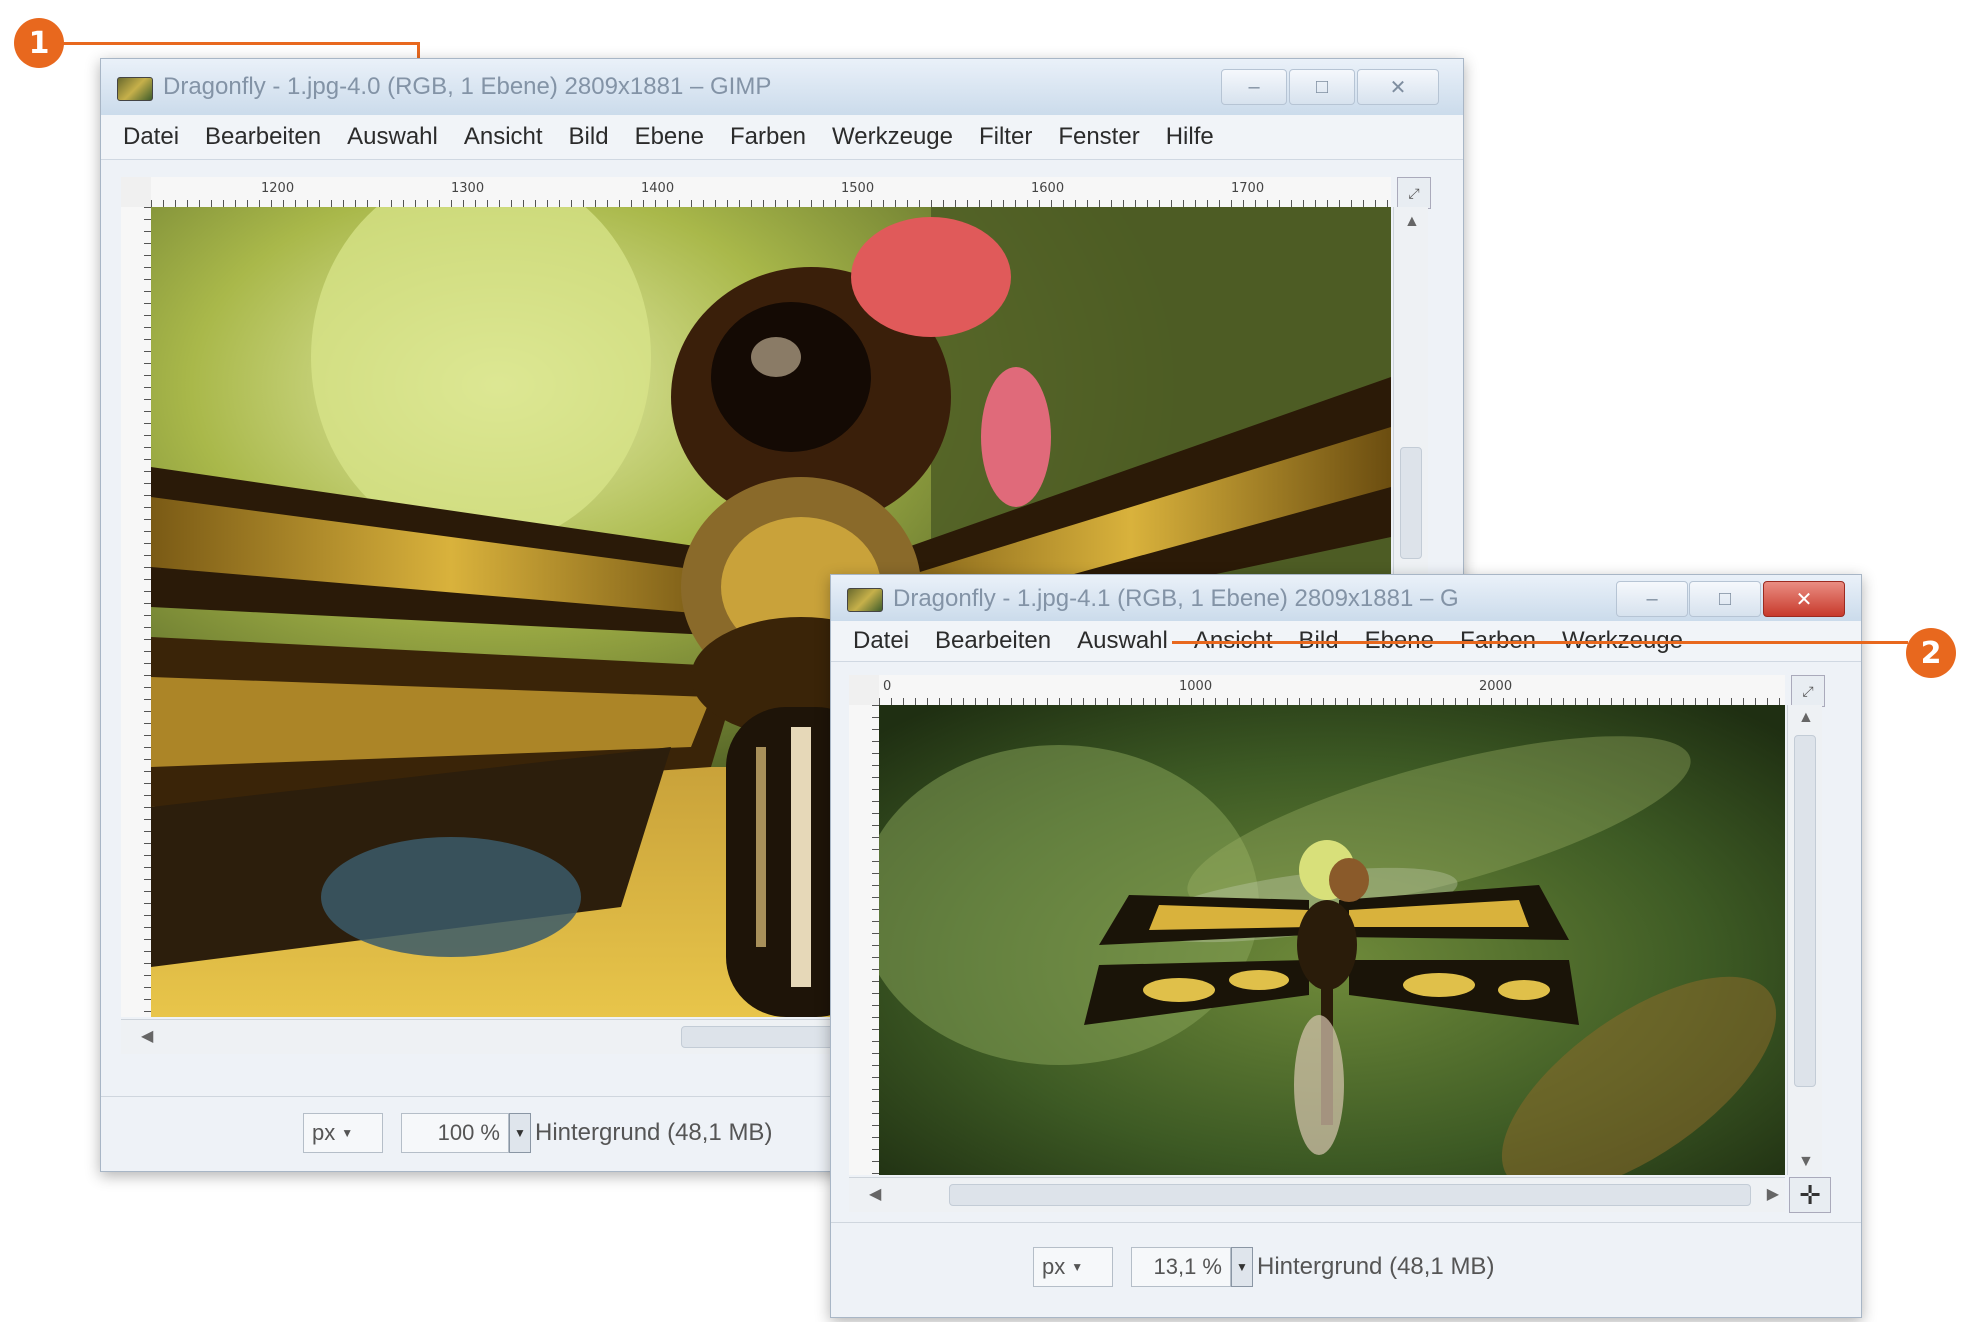  Describe the element at coordinates (1931, 653) in the screenshot. I see `callout-badge-2: 2` at that location.